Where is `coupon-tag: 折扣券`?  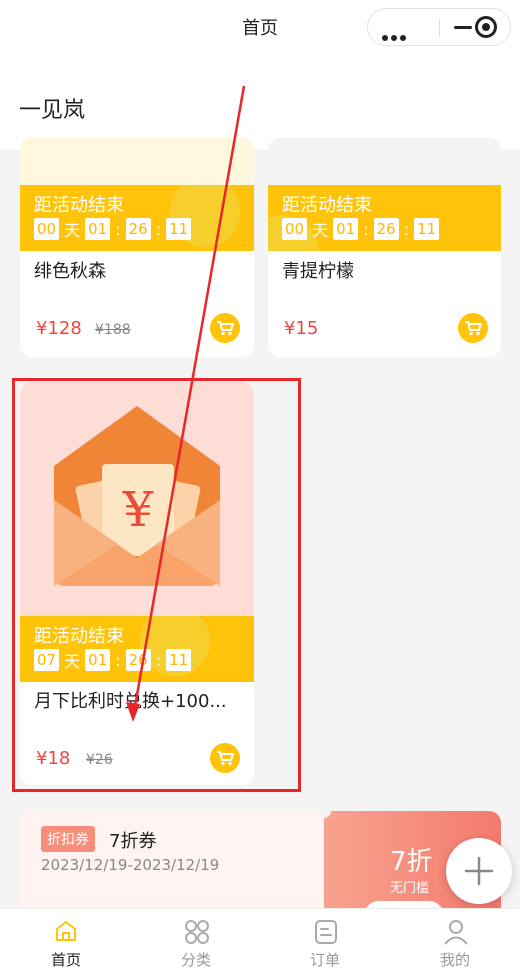 coupon-tag: 折扣券 is located at coordinates (68, 839).